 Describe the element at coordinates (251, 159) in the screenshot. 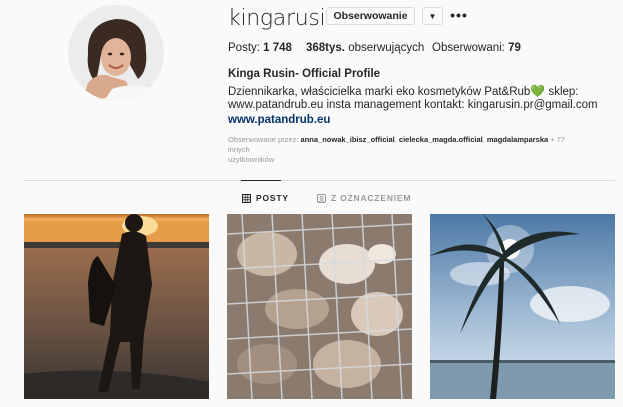

I see `followed-by-suffix-2: użytkowników` at that location.